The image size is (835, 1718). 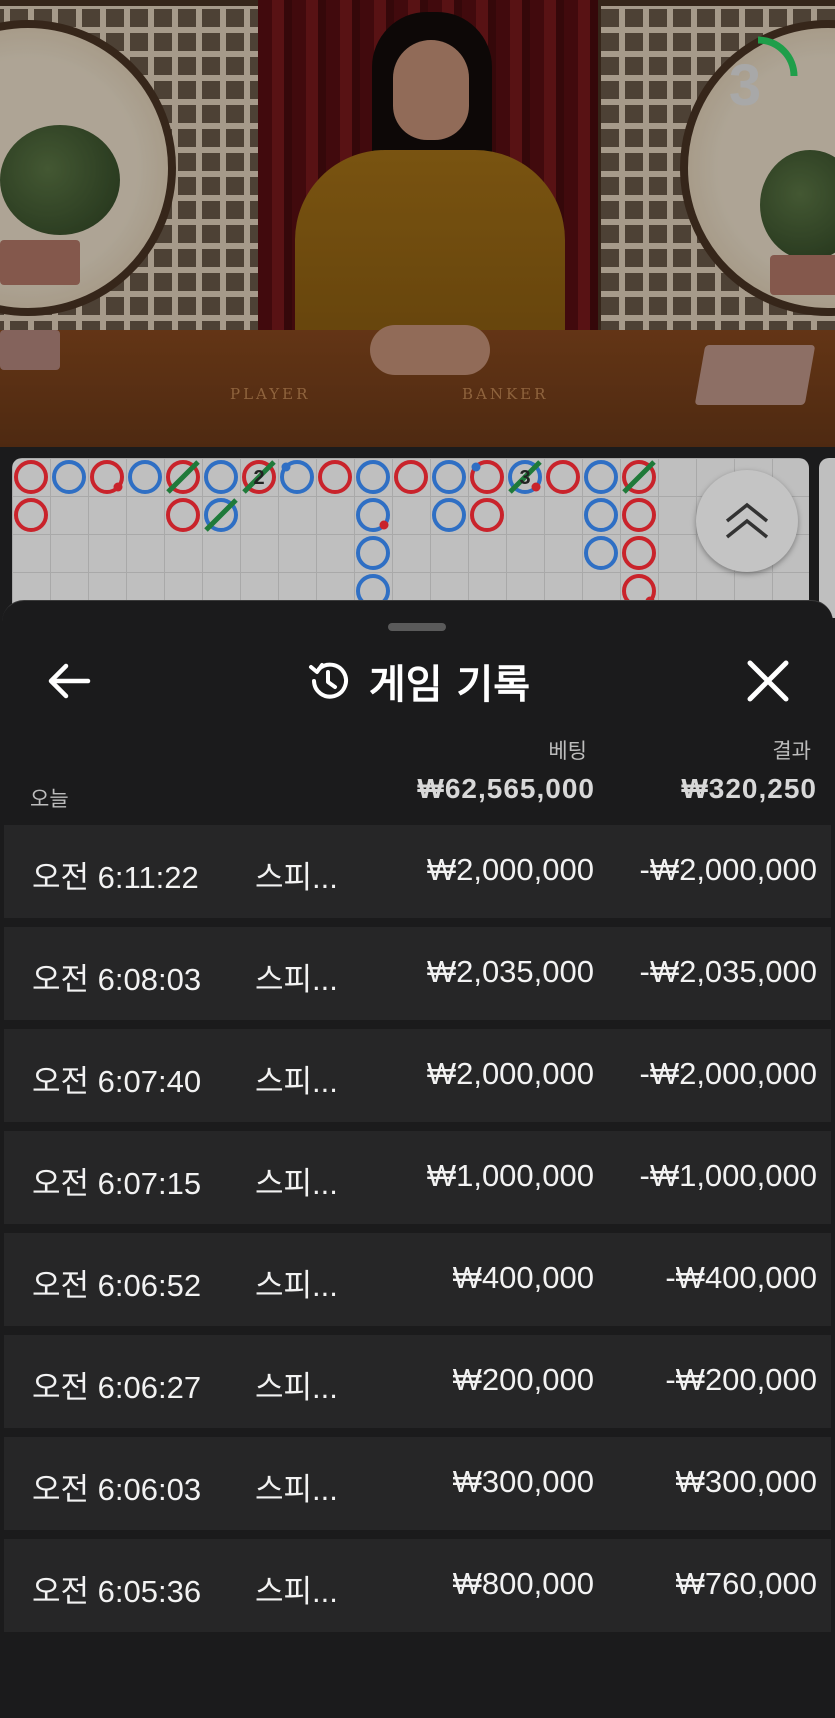 I want to click on today-result-total: ₩320,250, so click(x=749, y=788).